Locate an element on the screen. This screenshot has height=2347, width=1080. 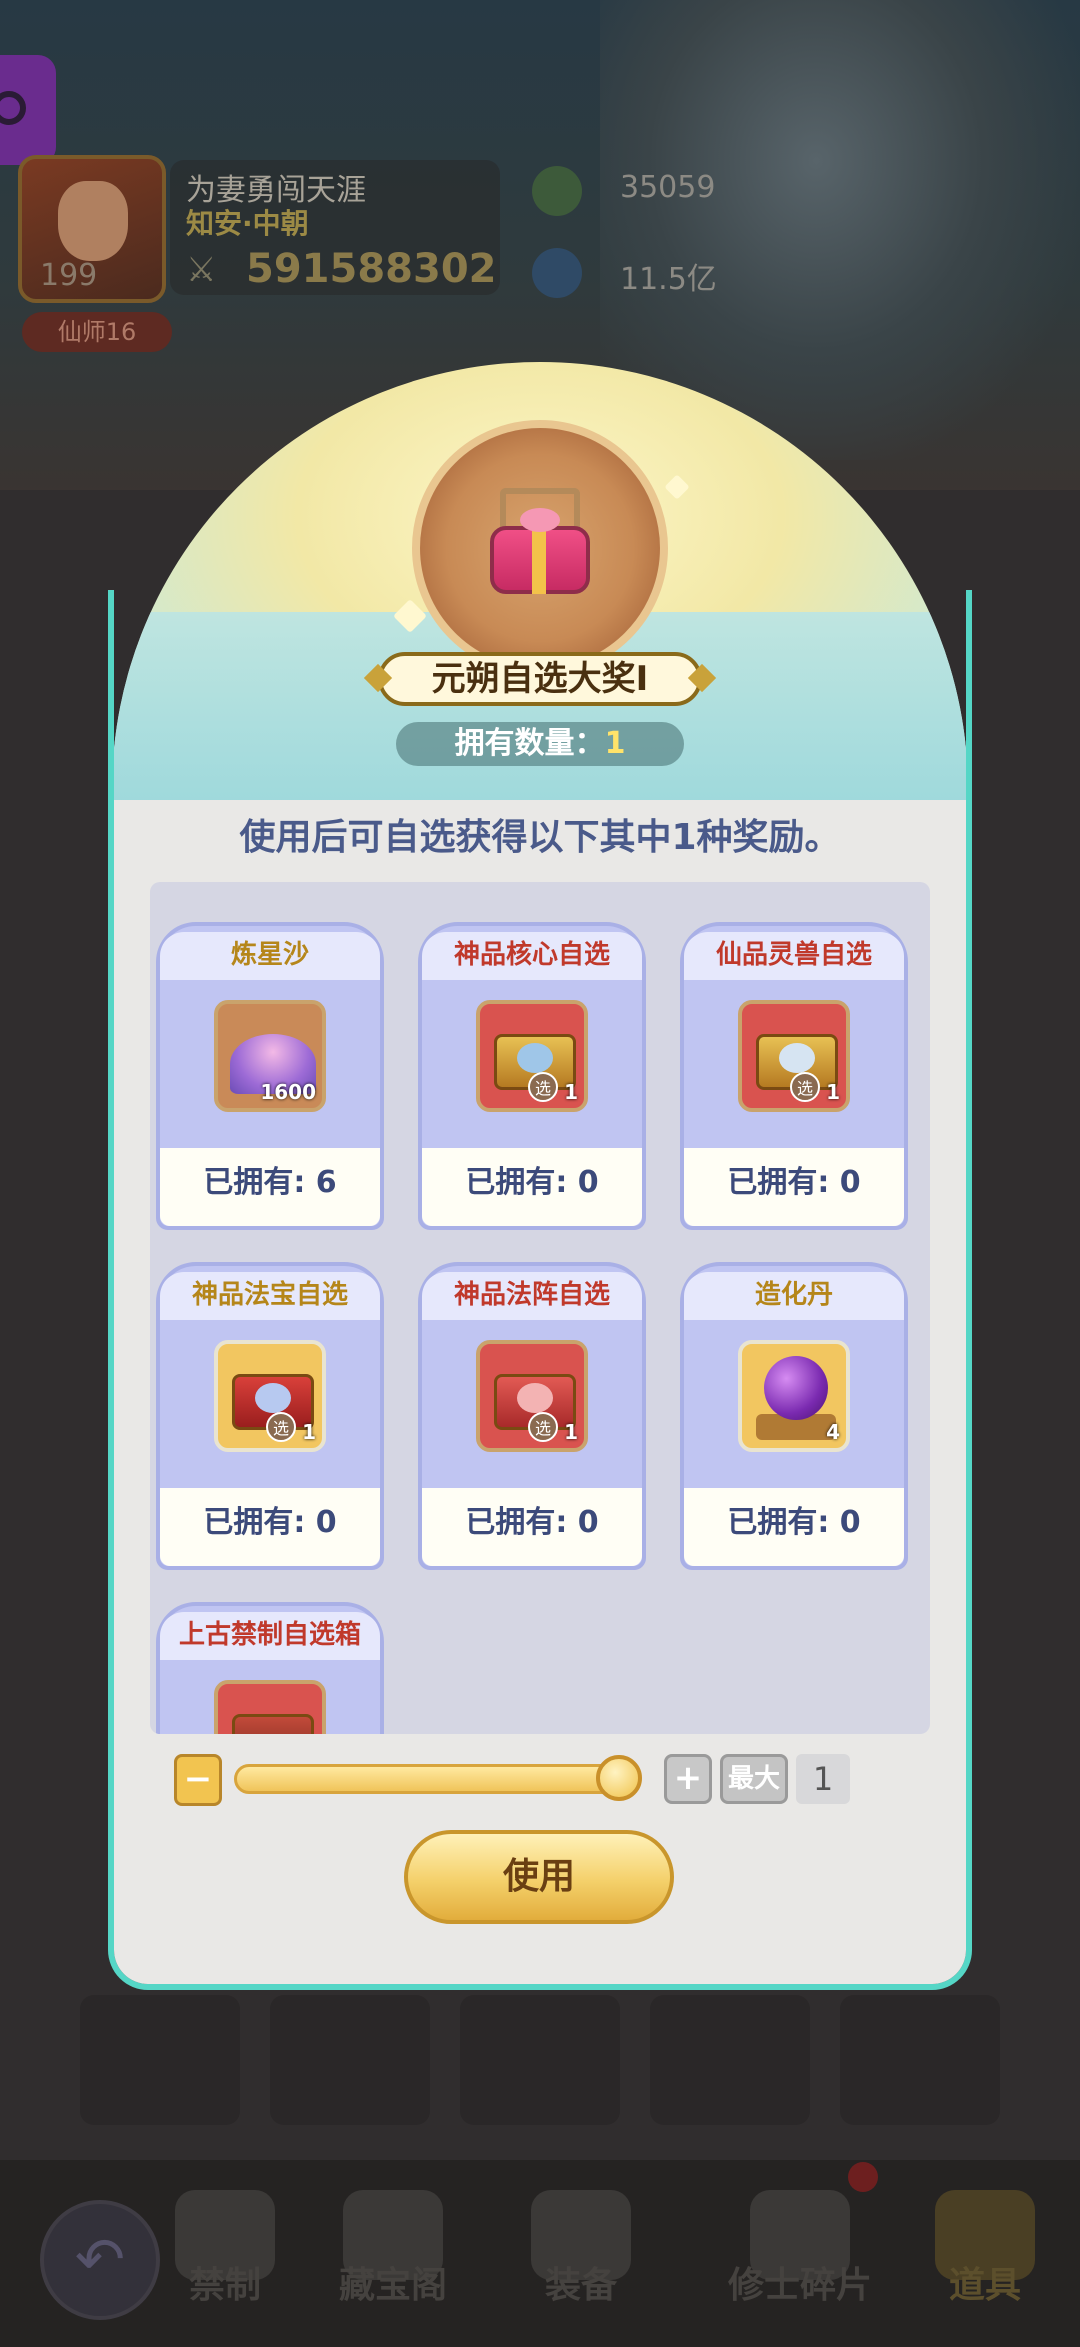
core-chest-icon: 选1 is located at coordinates (532, 1056).